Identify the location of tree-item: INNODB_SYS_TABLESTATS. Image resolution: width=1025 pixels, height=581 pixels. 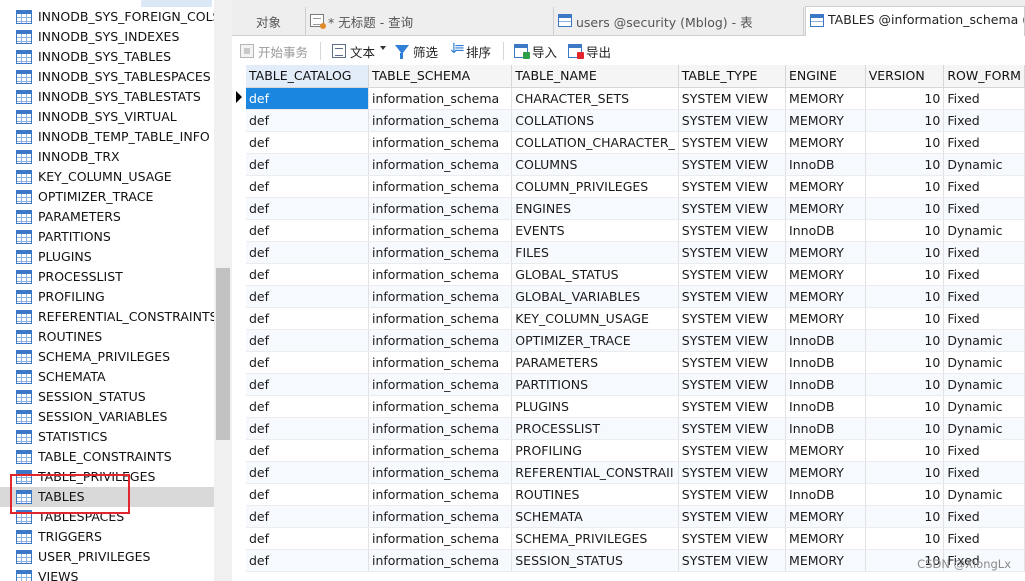
(107, 97).